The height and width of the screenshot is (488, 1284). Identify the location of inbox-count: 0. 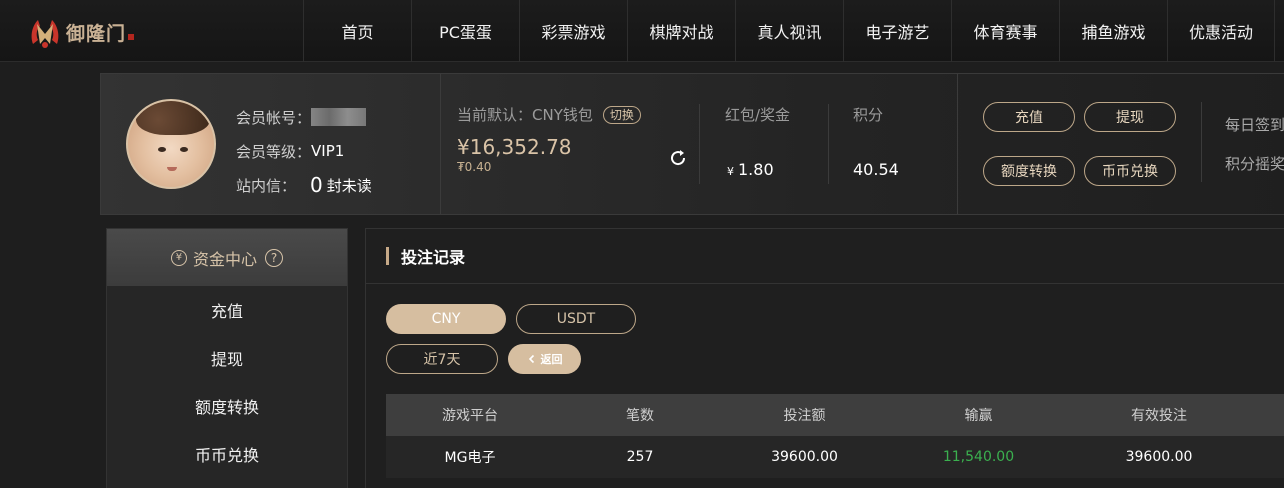
(316, 185).